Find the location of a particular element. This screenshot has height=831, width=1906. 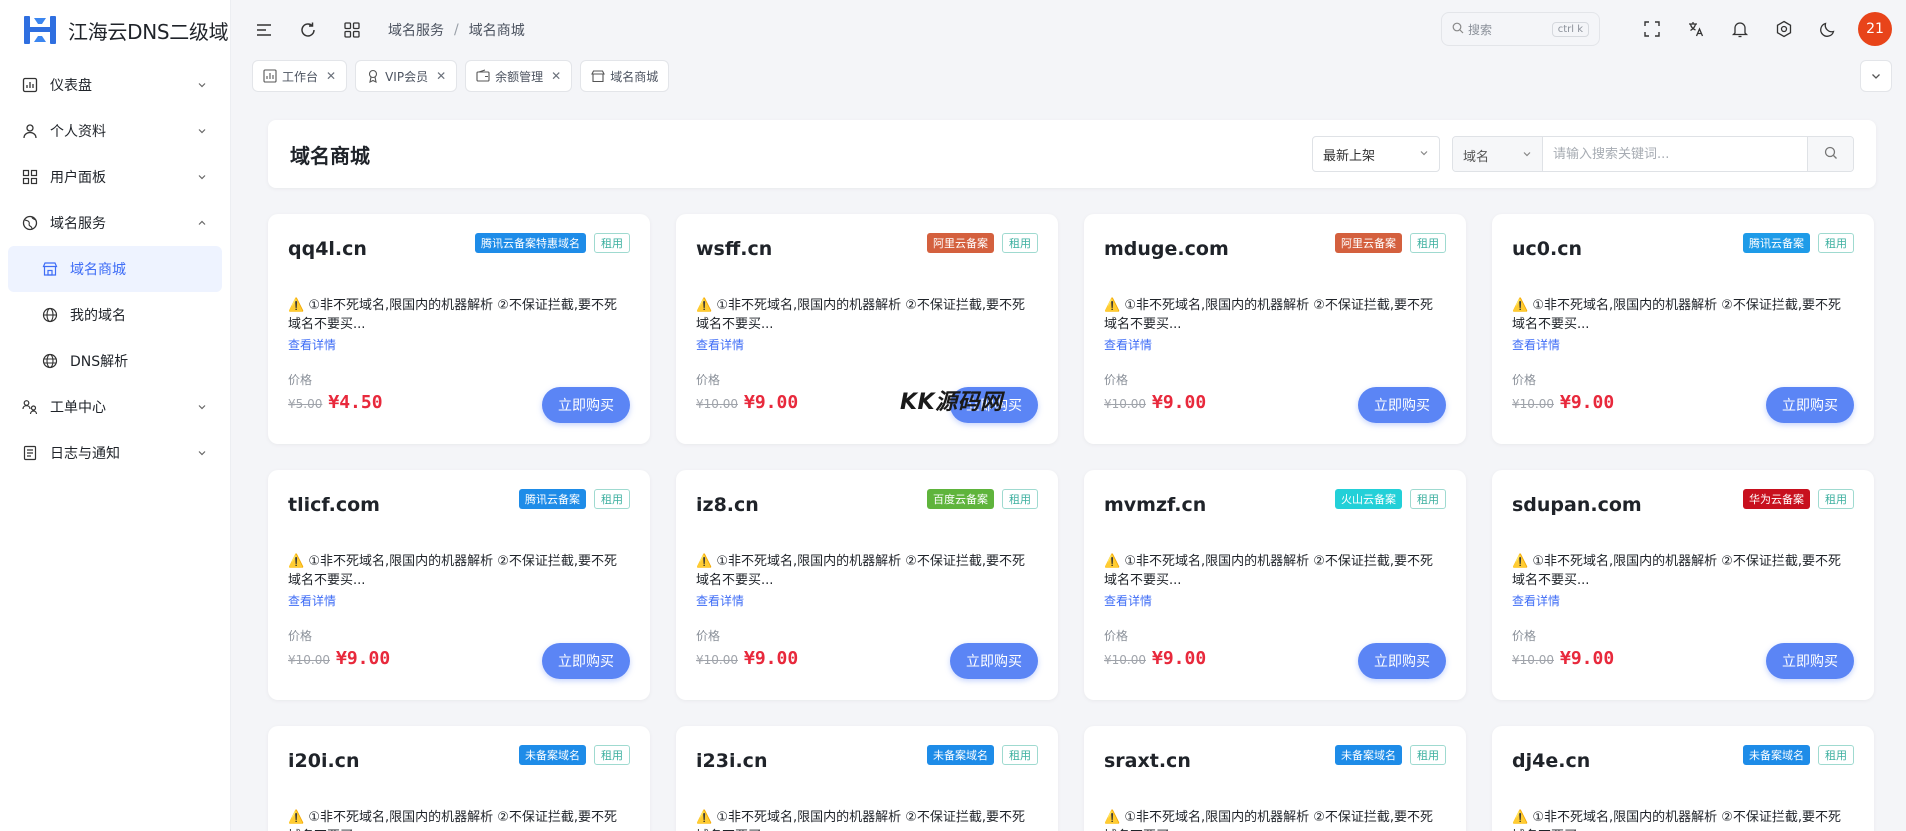

sidebar-item-my-domains: 我的域名 is located at coordinates (115, 315).